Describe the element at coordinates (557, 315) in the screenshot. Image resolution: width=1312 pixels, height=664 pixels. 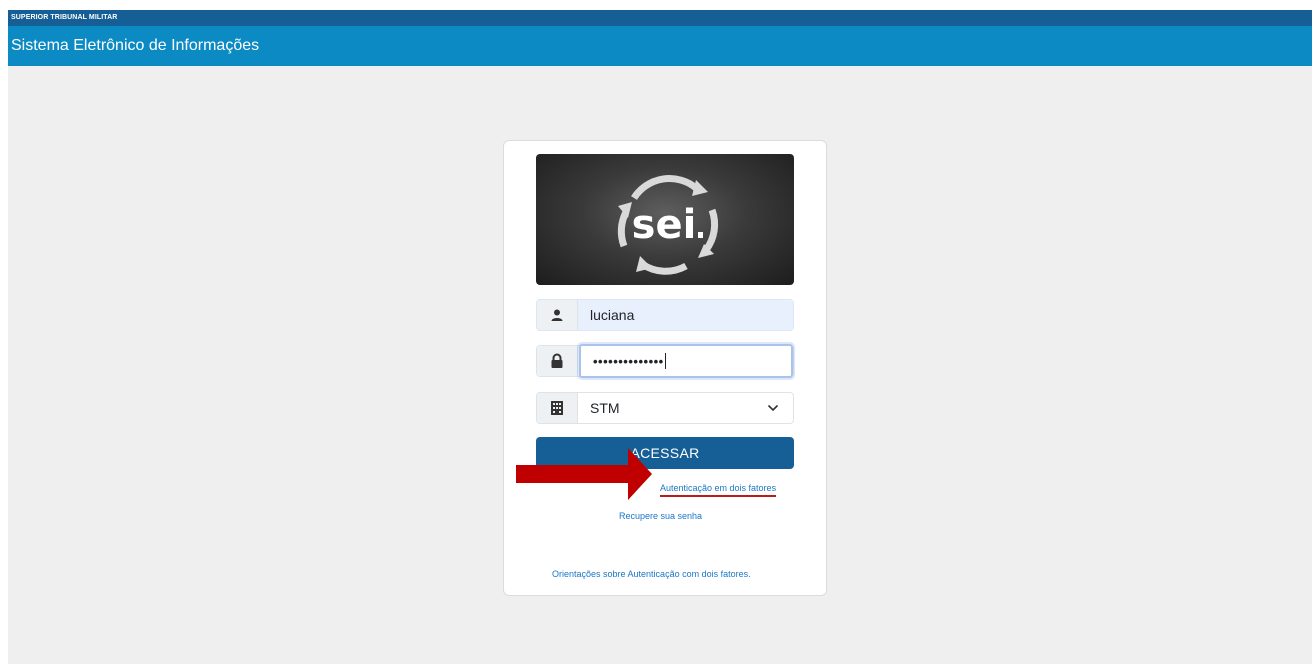
I see `user-icon` at that location.